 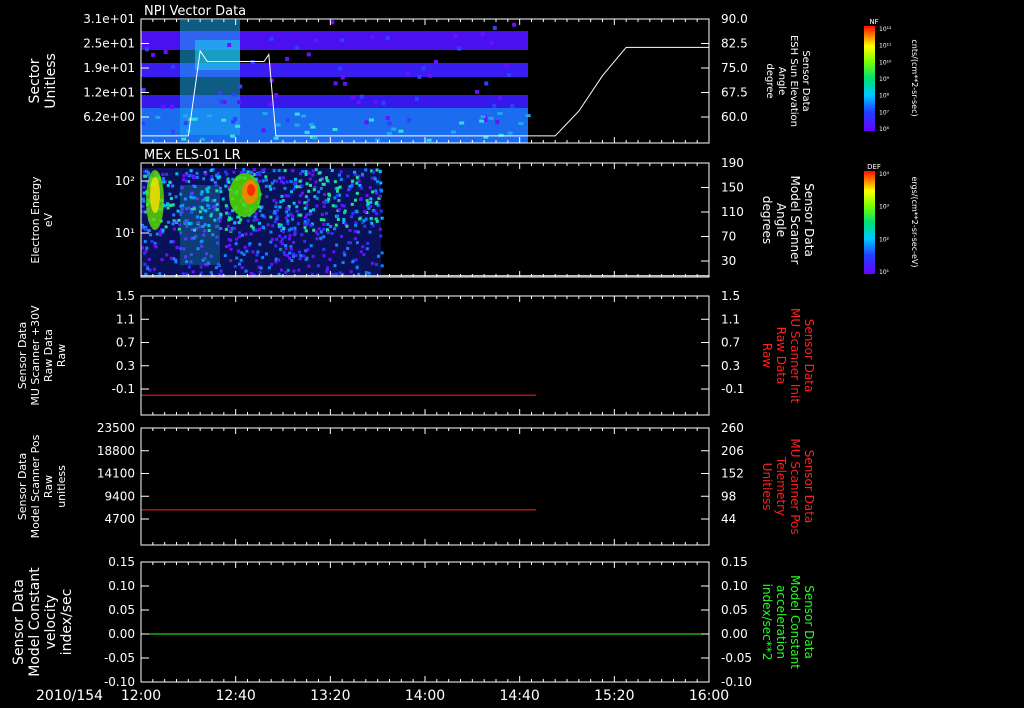 What do you see at coordinates (781, 356) in the screenshot?
I see `right-y-axis-label: Raw Data` at bounding box center [781, 356].